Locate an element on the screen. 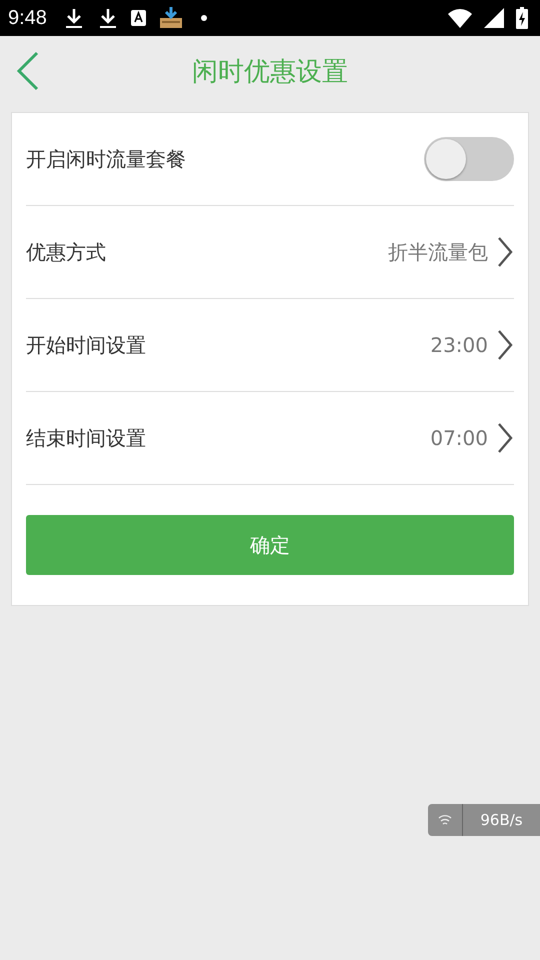  setting-label: 结束时间设置 is located at coordinates (86, 438).